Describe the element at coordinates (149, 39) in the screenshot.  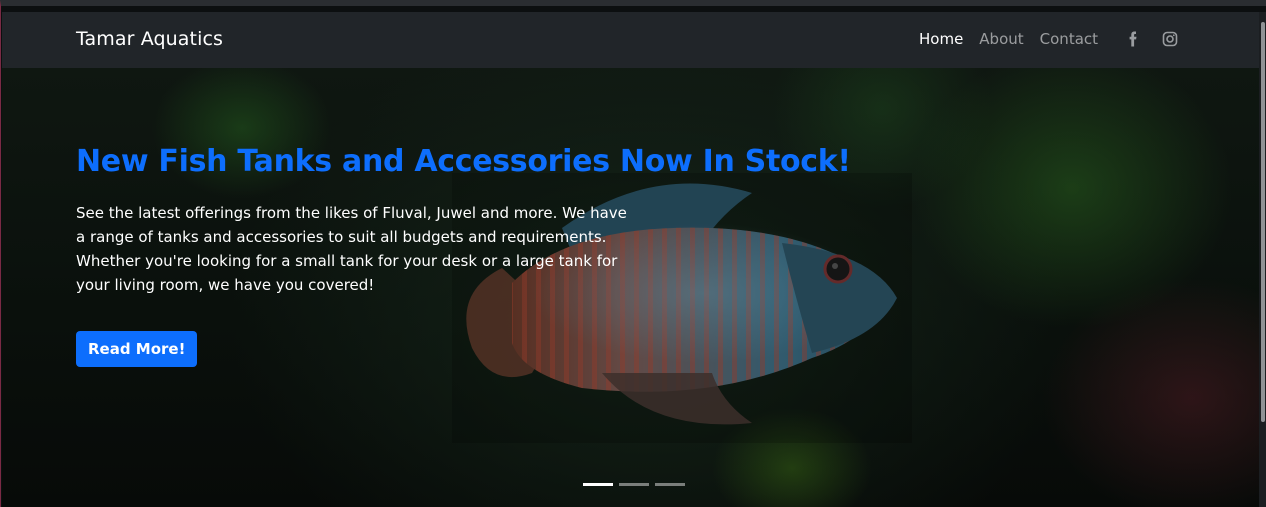
I see `brand-logo-text: Tamar Aquatics` at that location.